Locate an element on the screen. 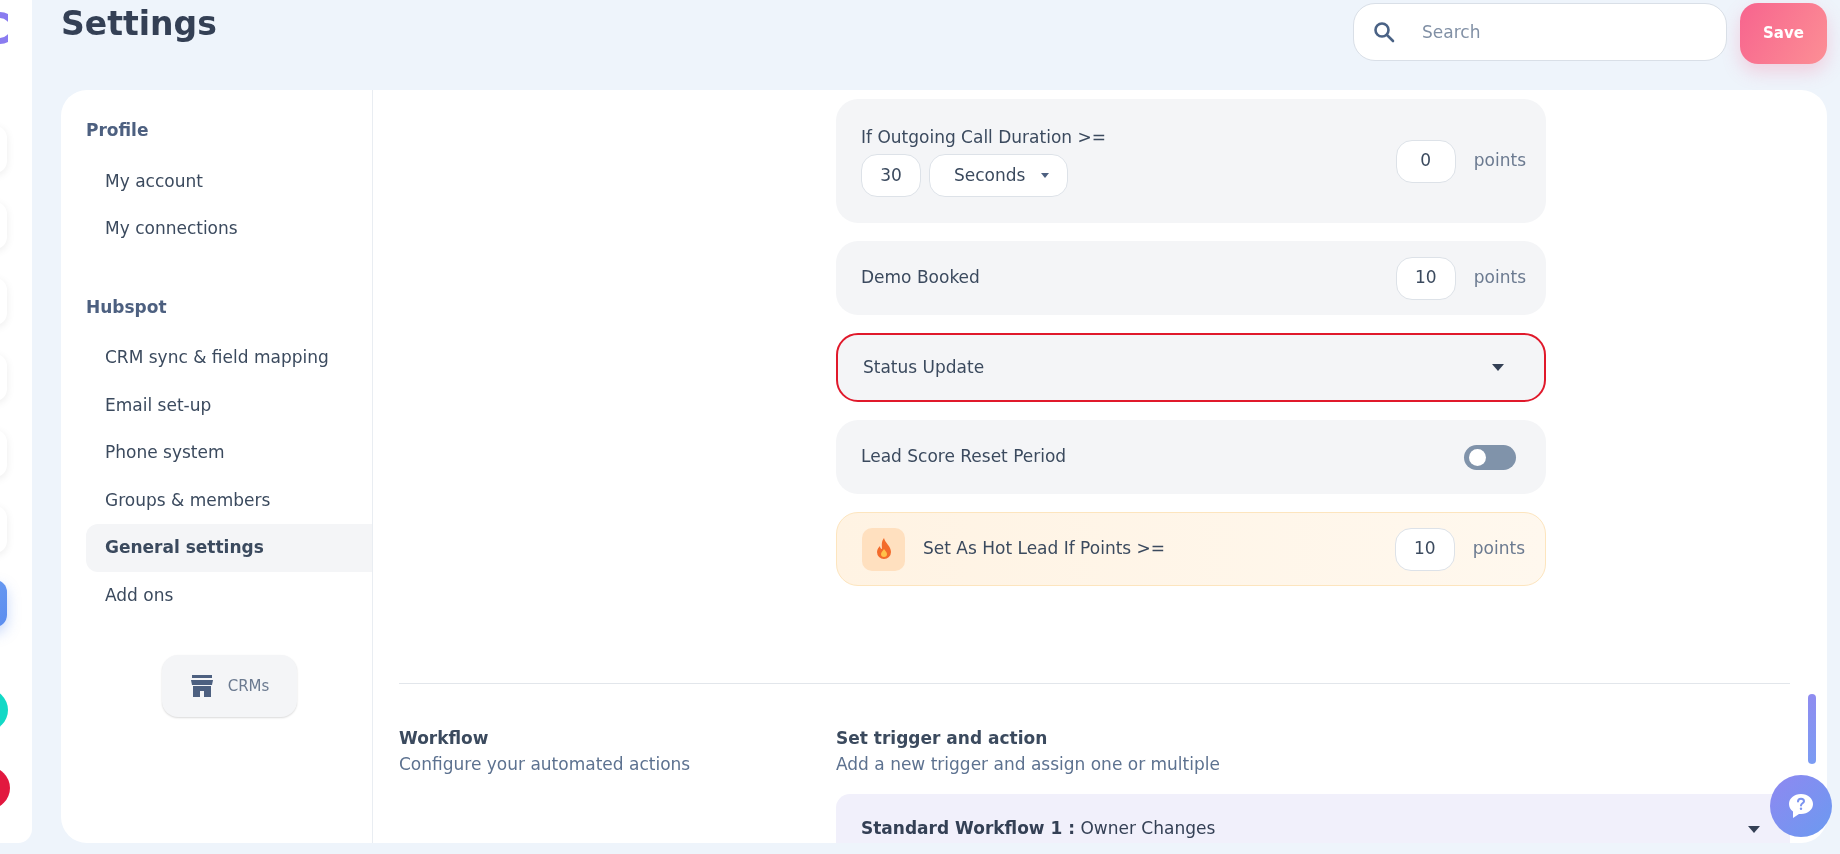 The image size is (1840, 854). section-heading: Hubspot is located at coordinates (127, 307).